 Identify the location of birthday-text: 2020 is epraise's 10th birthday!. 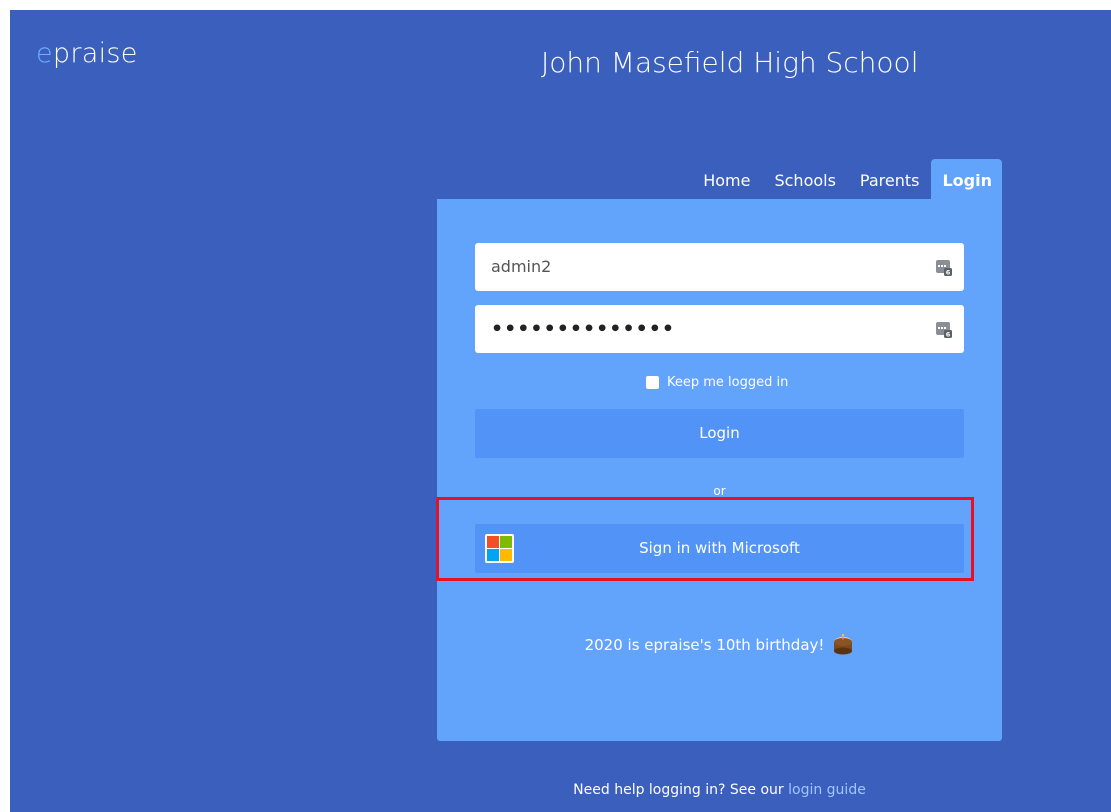
(704, 645).